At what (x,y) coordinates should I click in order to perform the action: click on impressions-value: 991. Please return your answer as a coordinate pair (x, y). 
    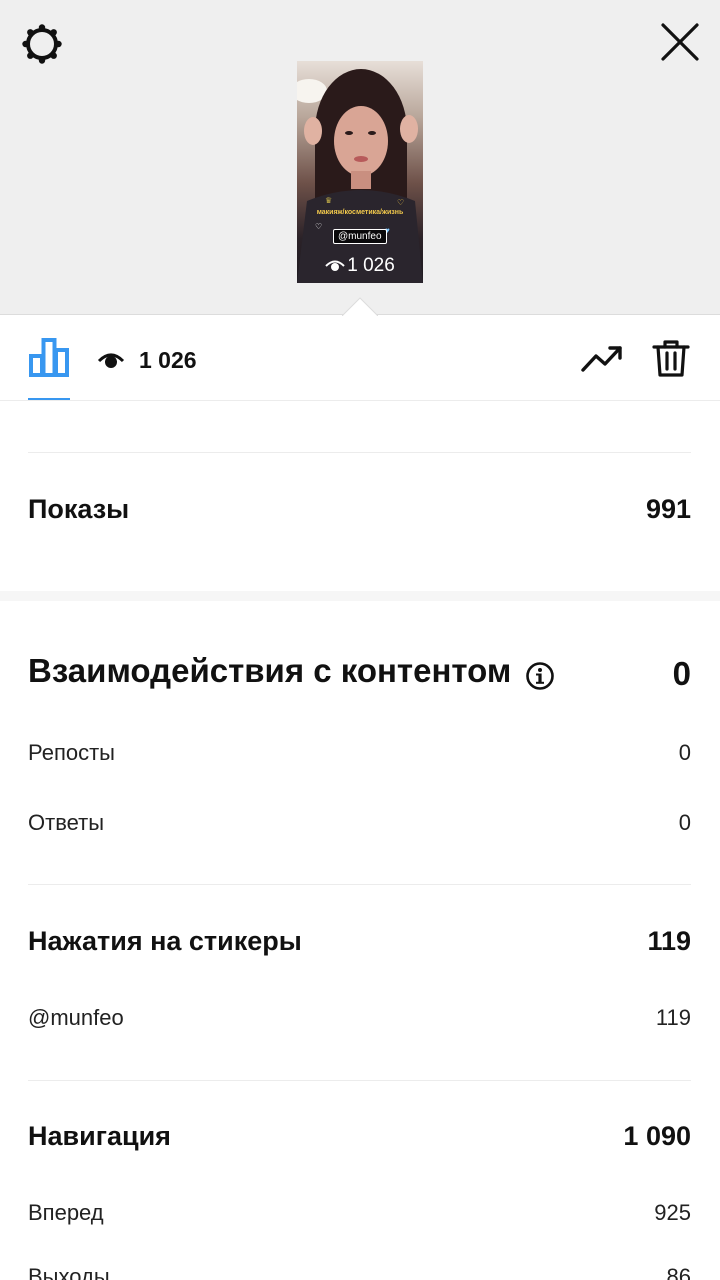
    Looking at the image, I should click on (668, 508).